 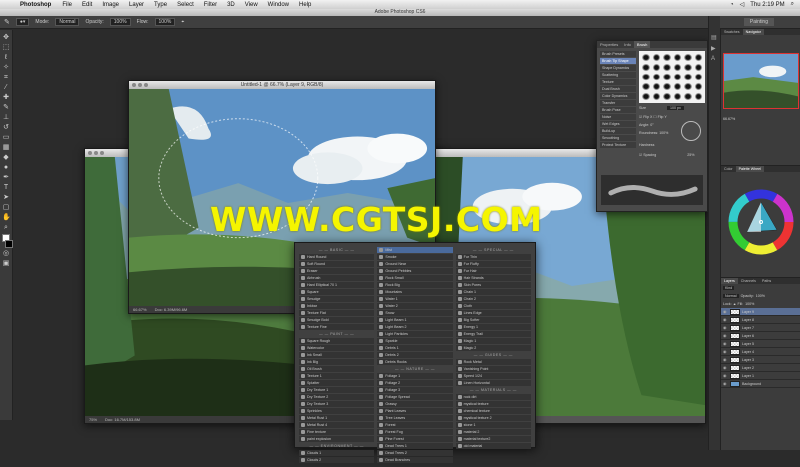 I want to click on brush-option-item: Texture, so click(x=618, y=82).